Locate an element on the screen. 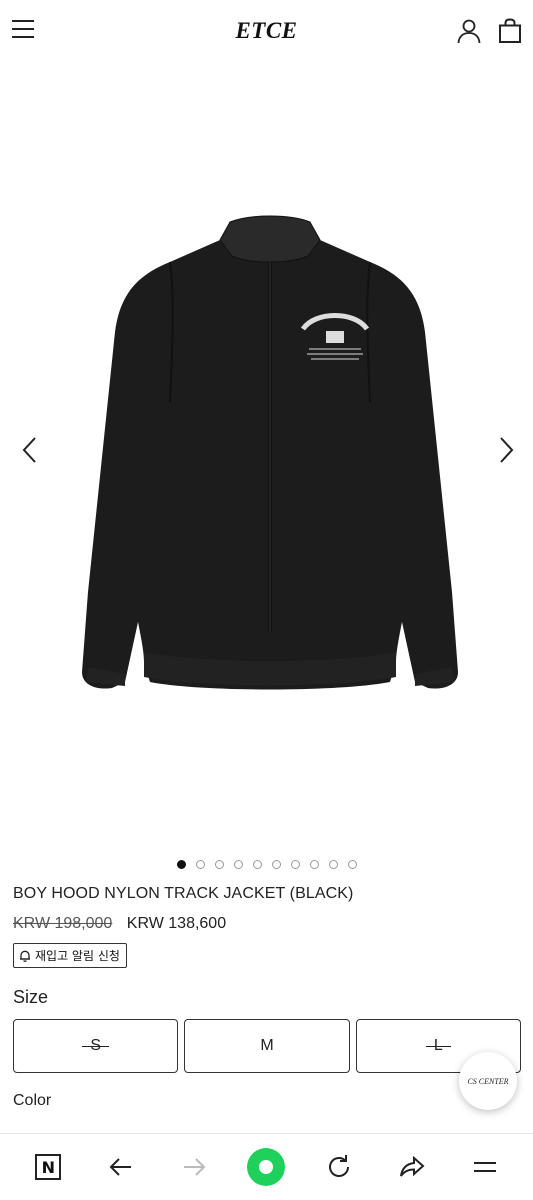 Image resolution: width=533 pixels, height=1200 pixels. green-circle-icon is located at coordinates (266, 1167).